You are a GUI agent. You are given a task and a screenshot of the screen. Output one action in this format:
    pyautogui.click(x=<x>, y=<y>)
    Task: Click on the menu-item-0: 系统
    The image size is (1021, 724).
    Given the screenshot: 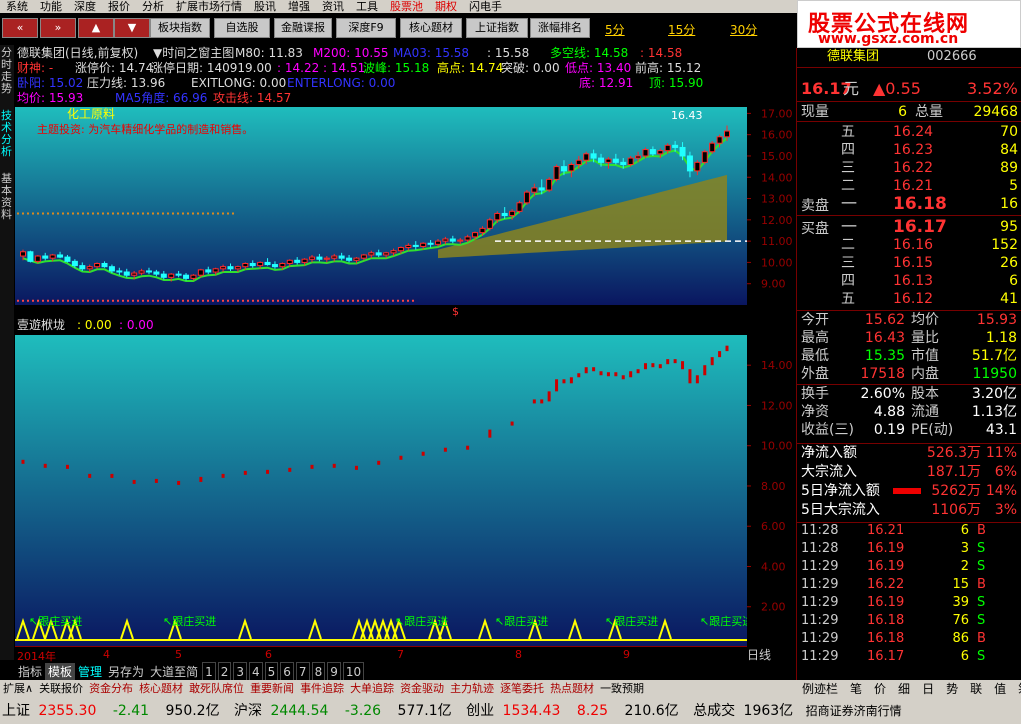 What is the action you would take?
    pyautogui.click(x=17, y=6)
    